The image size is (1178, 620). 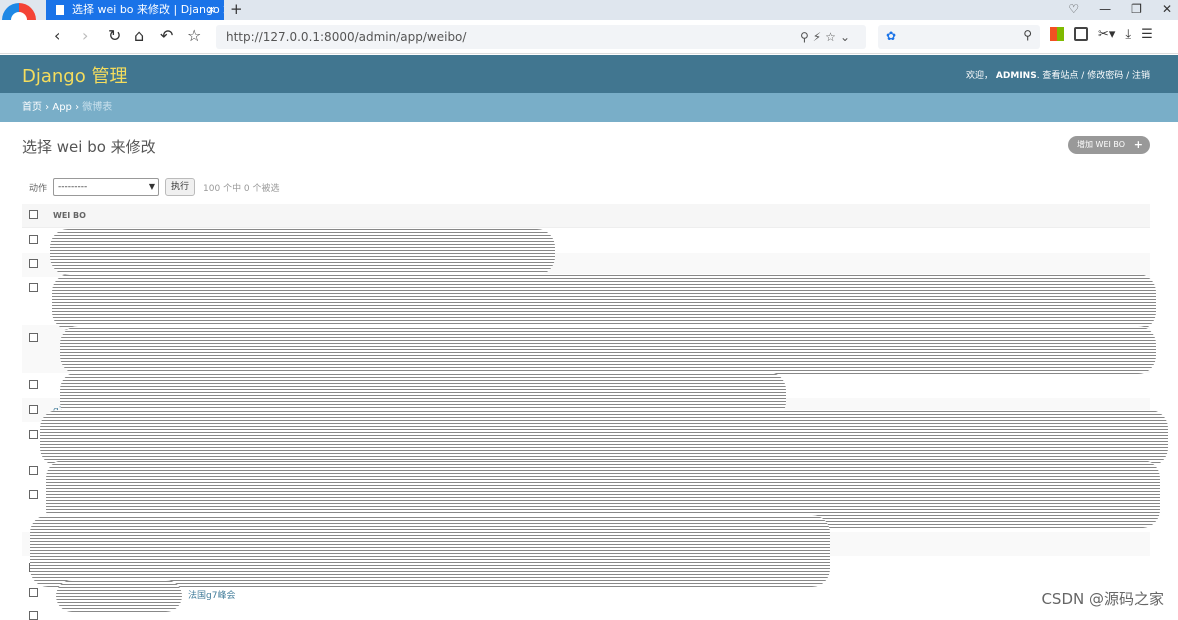 I want to click on add-weibo-button: 增加 WEI BO +, so click(x=1109, y=145).